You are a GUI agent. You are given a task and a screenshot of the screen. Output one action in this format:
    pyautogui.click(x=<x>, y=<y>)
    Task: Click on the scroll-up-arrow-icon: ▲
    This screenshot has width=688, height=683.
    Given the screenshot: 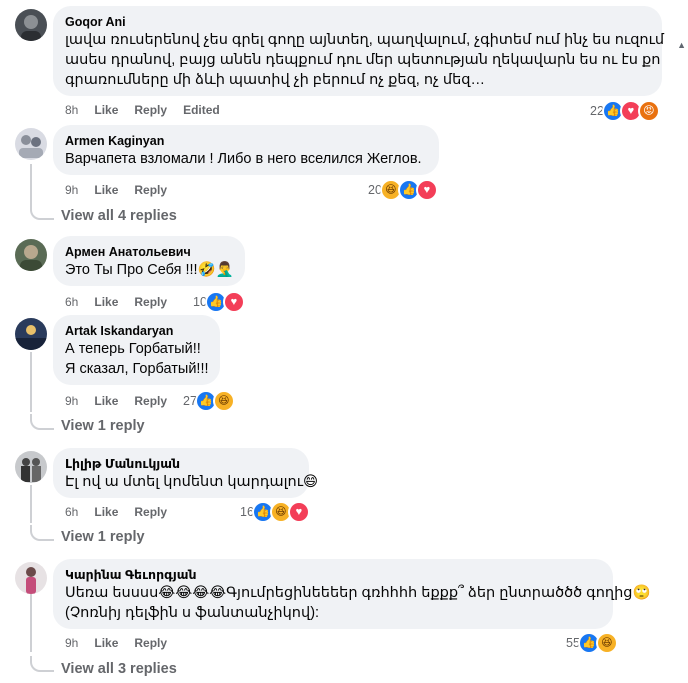 What is the action you would take?
    pyautogui.click(x=681, y=45)
    